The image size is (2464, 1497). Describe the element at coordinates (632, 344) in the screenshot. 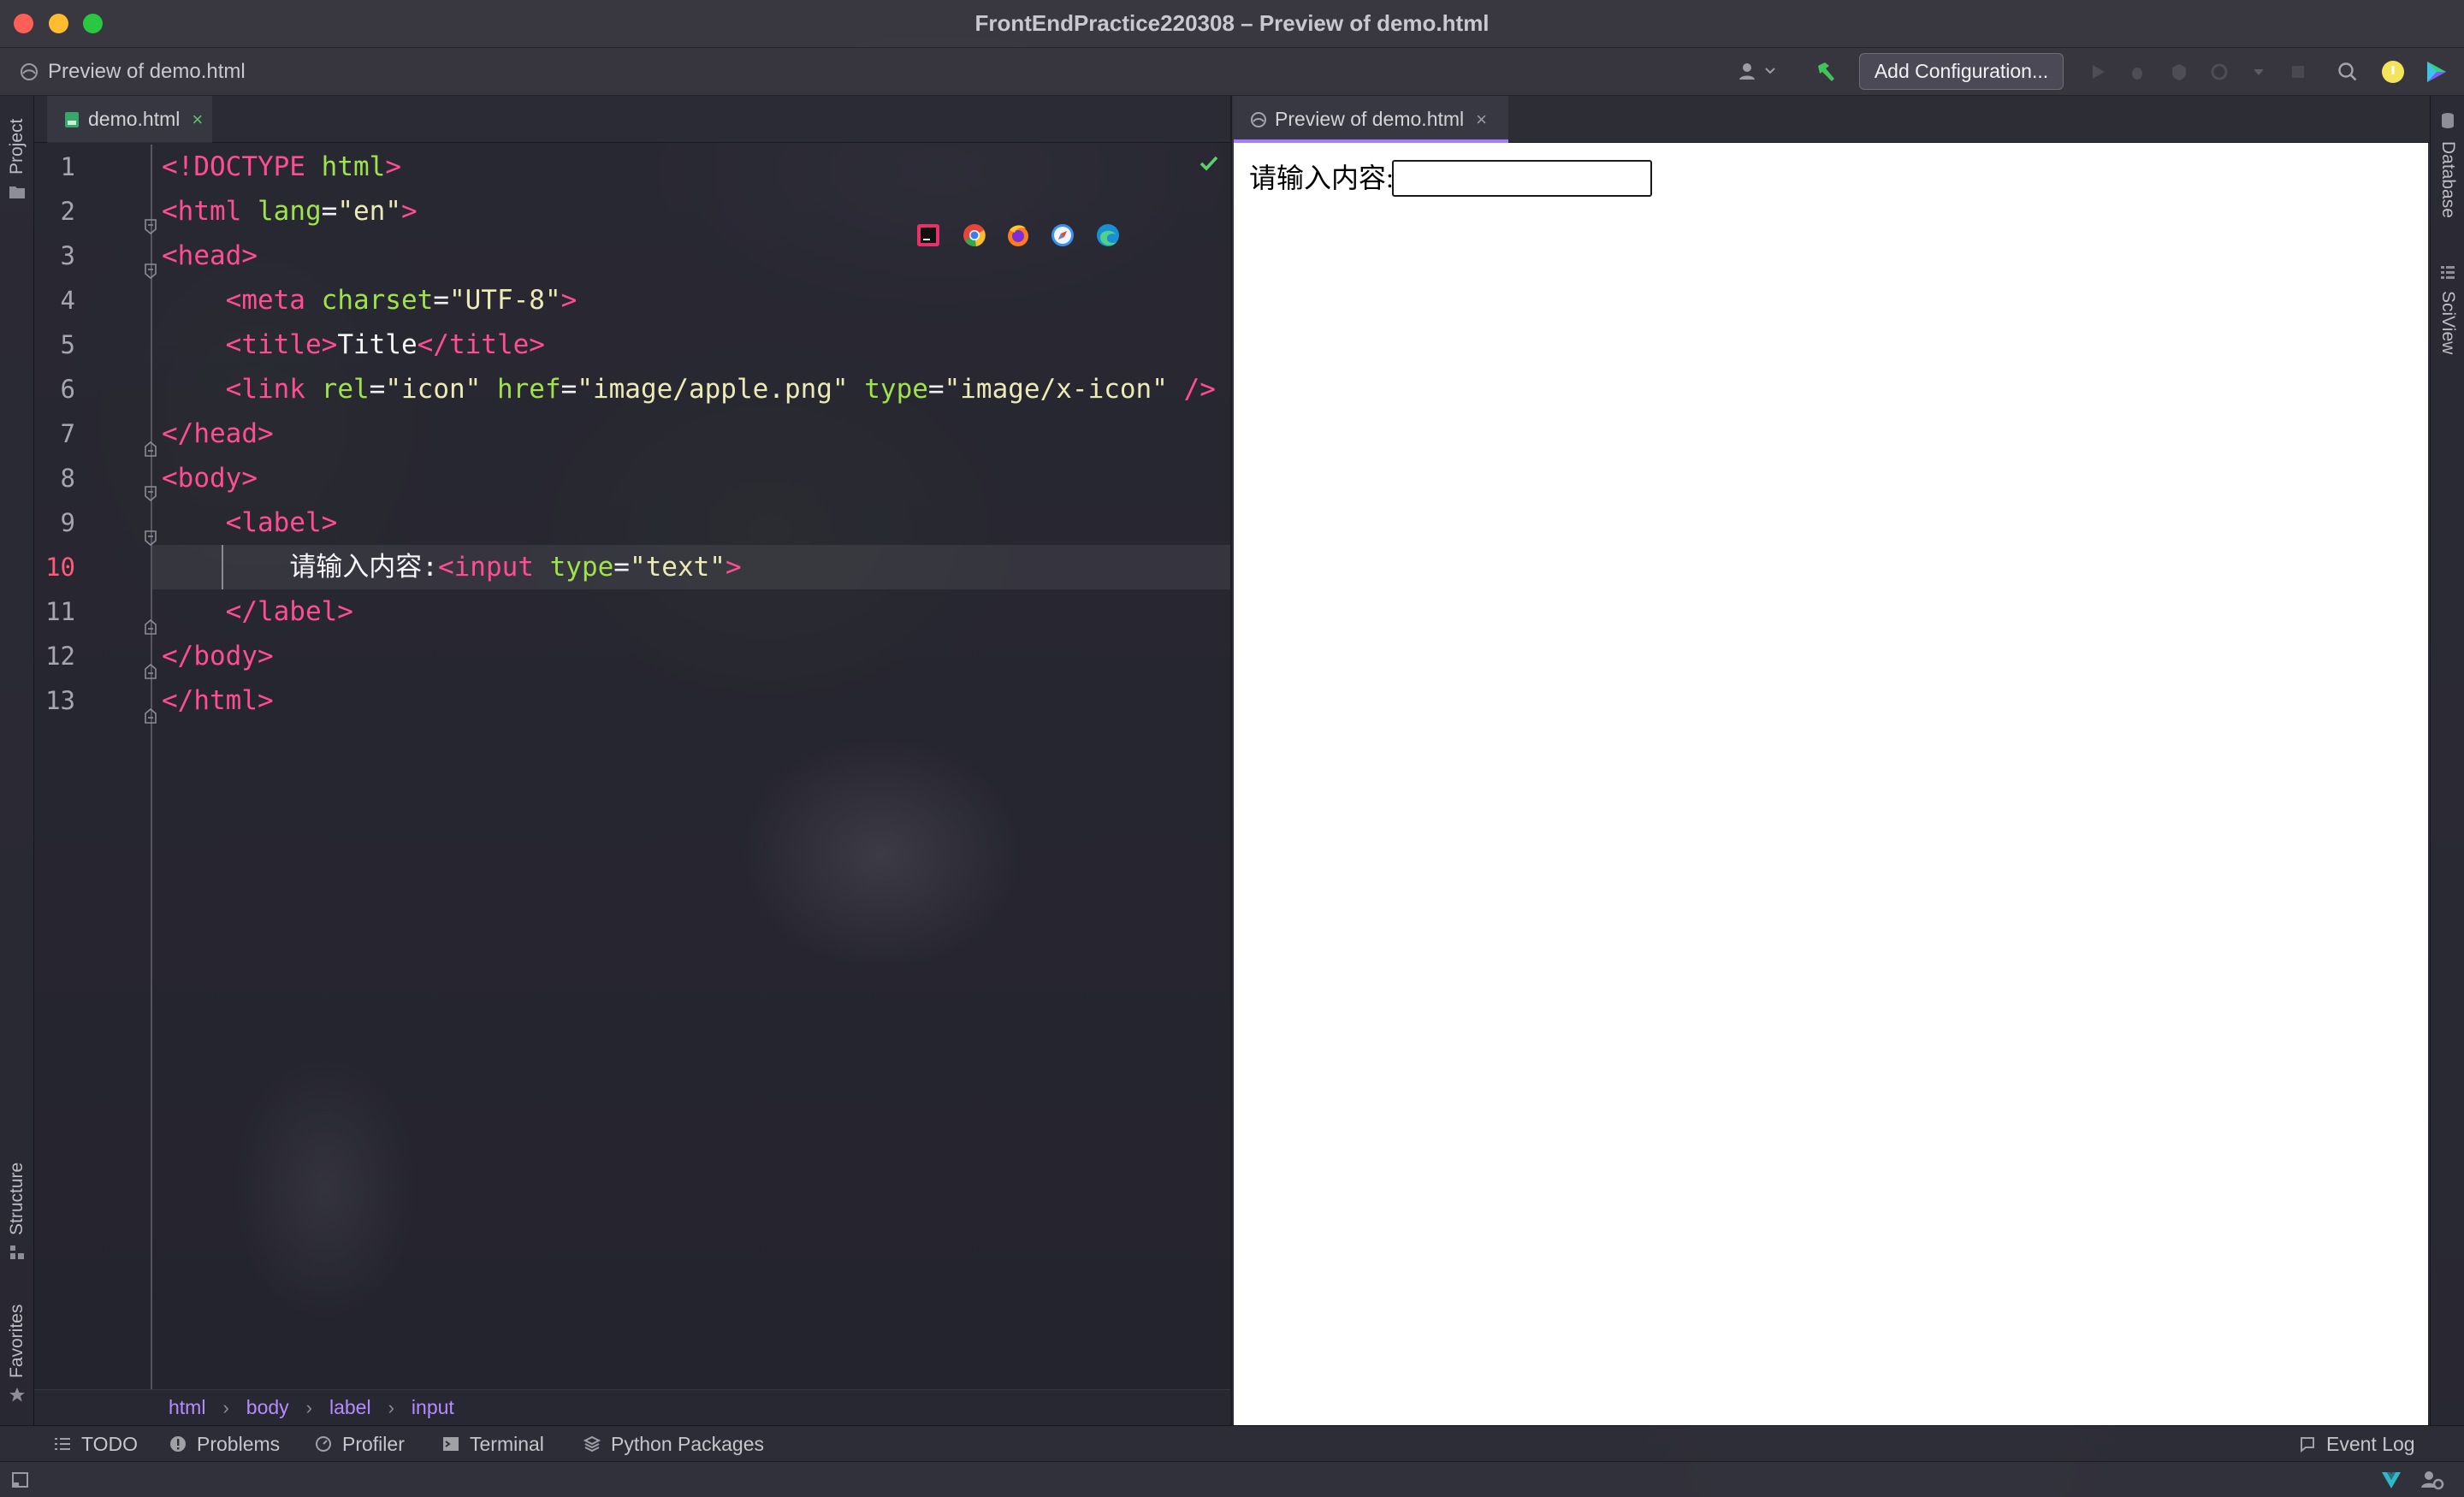

I see `code-line: 5 <title>Title</title>` at that location.